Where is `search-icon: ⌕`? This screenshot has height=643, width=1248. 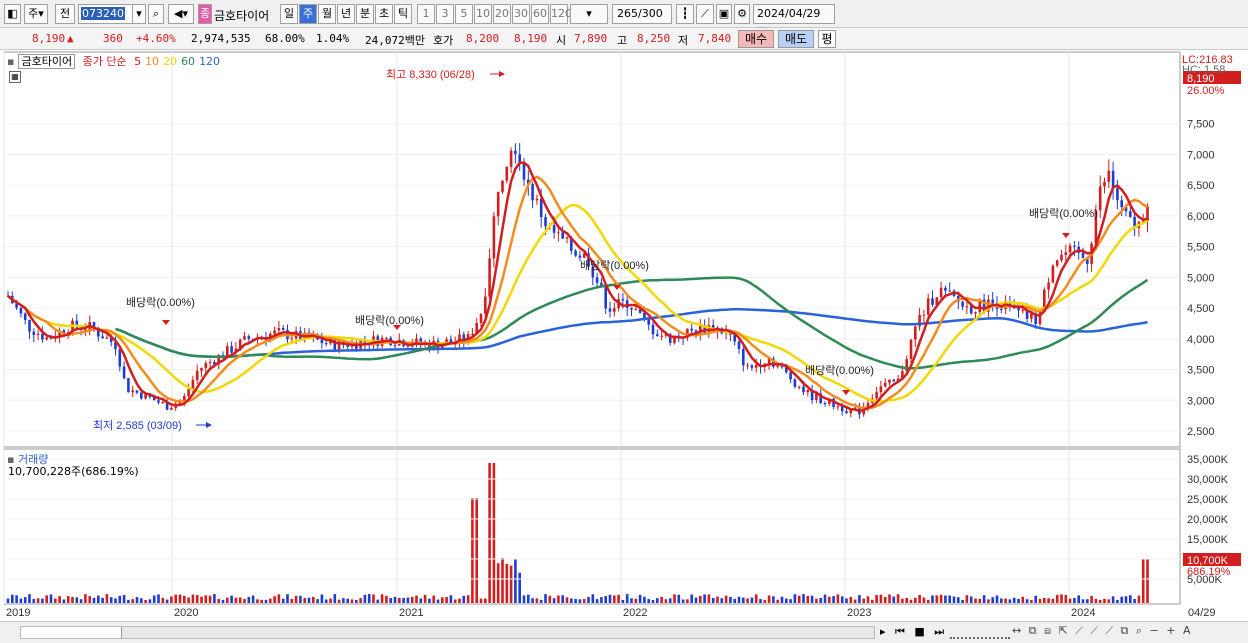 search-icon: ⌕ is located at coordinates (156, 14).